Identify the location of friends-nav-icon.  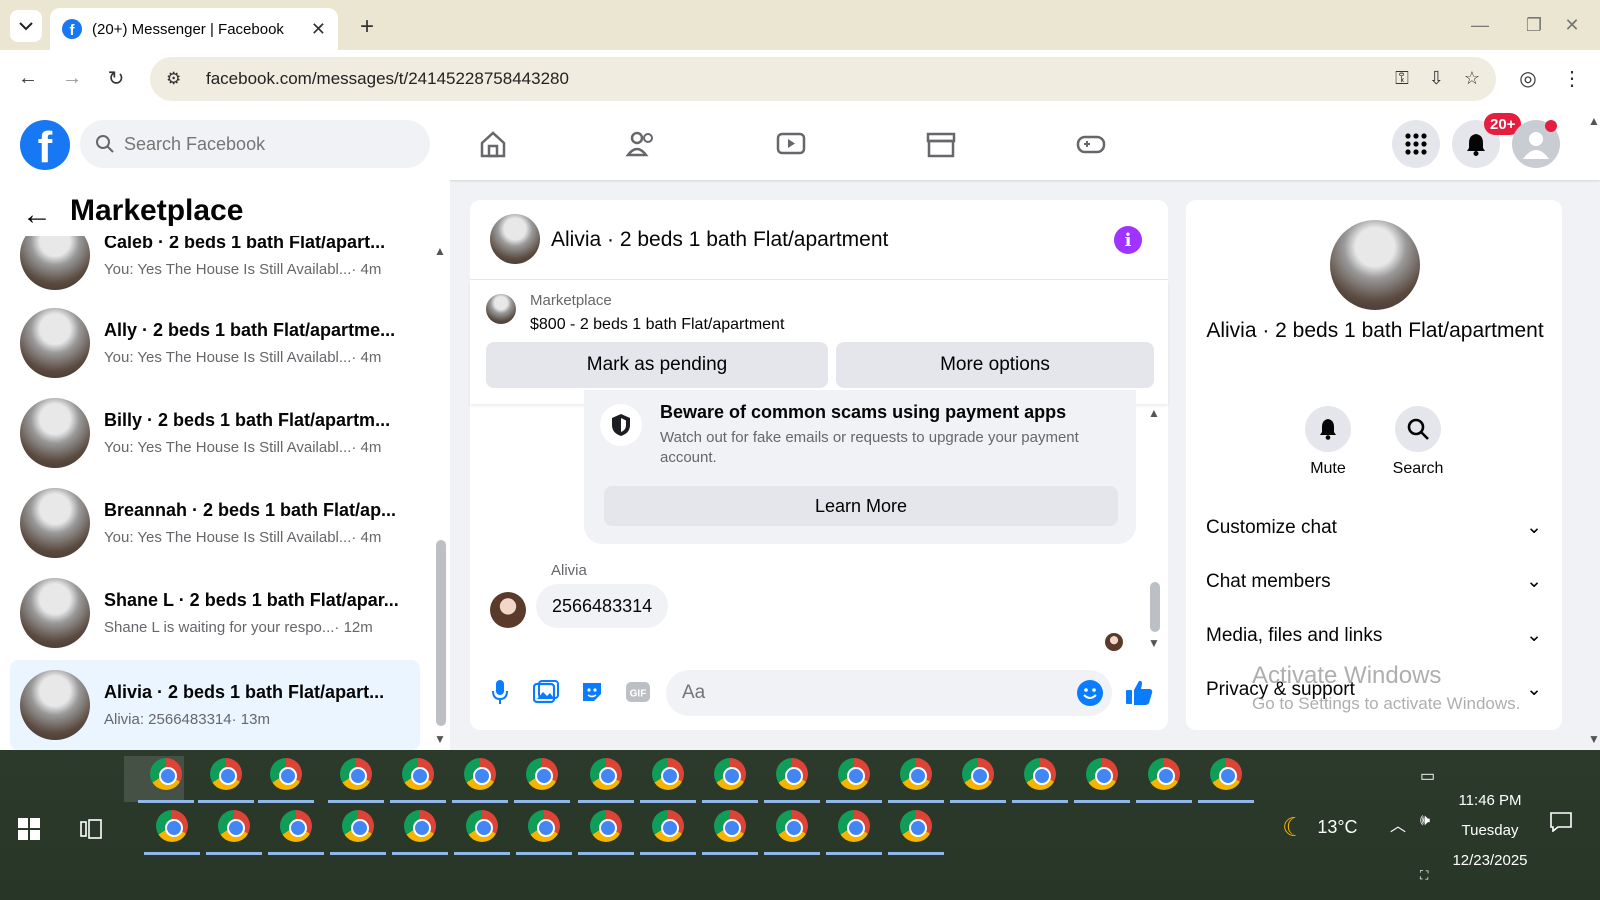
(641, 144).